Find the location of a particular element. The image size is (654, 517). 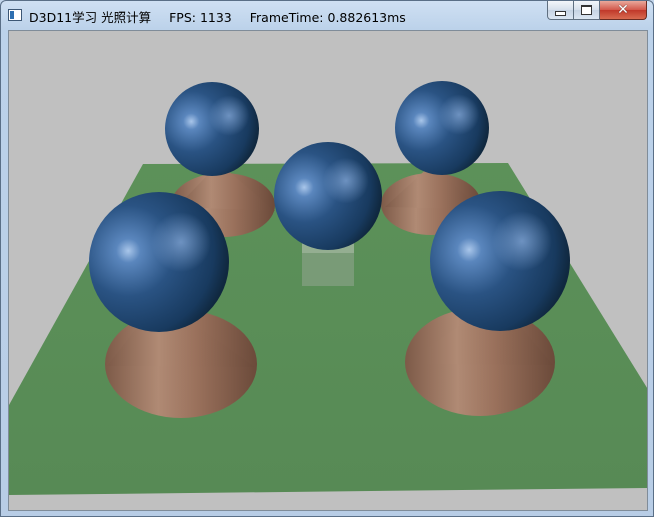

window-controls: ✕ is located at coordinates (597, 11).